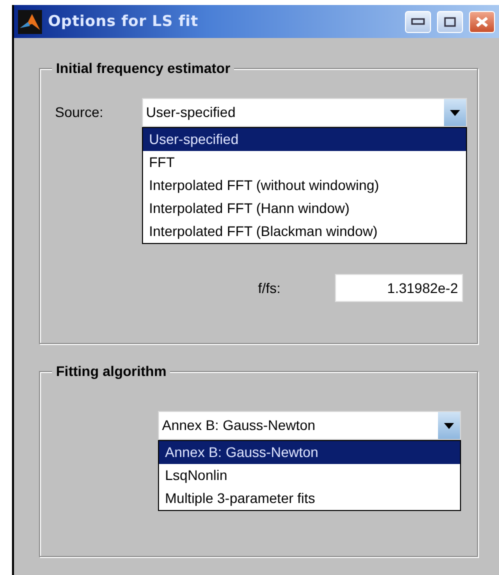 The image size is (499, 575). I want to click on ratio-label: f/fs:, so click(270, 288).